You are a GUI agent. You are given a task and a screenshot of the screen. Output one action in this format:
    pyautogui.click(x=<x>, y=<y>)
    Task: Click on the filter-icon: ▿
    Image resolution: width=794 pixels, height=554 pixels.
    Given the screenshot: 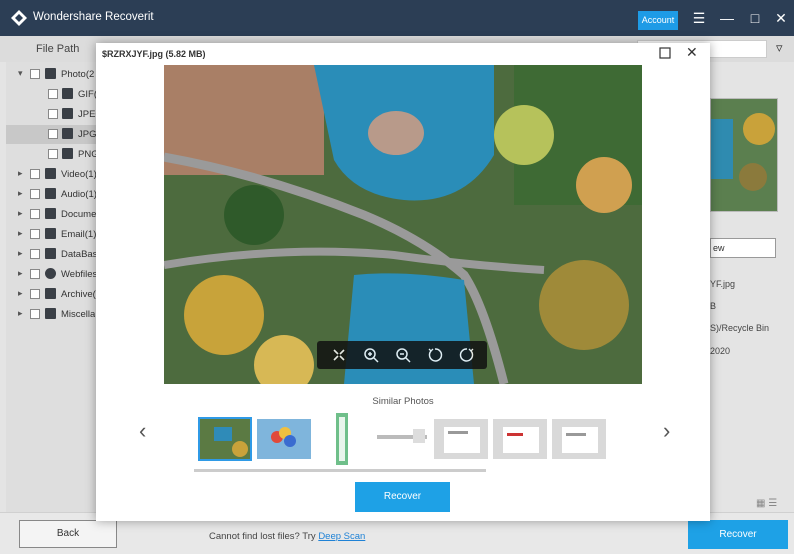 What is the action you would take?
    pyautogui.click(x=779, y=48)
    